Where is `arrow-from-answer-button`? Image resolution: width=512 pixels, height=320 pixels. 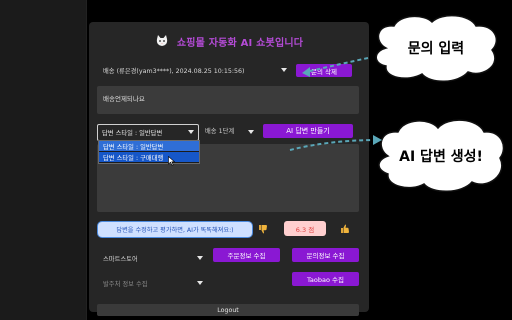 arrow-from-answer-button is located at coordinates (334, 145).